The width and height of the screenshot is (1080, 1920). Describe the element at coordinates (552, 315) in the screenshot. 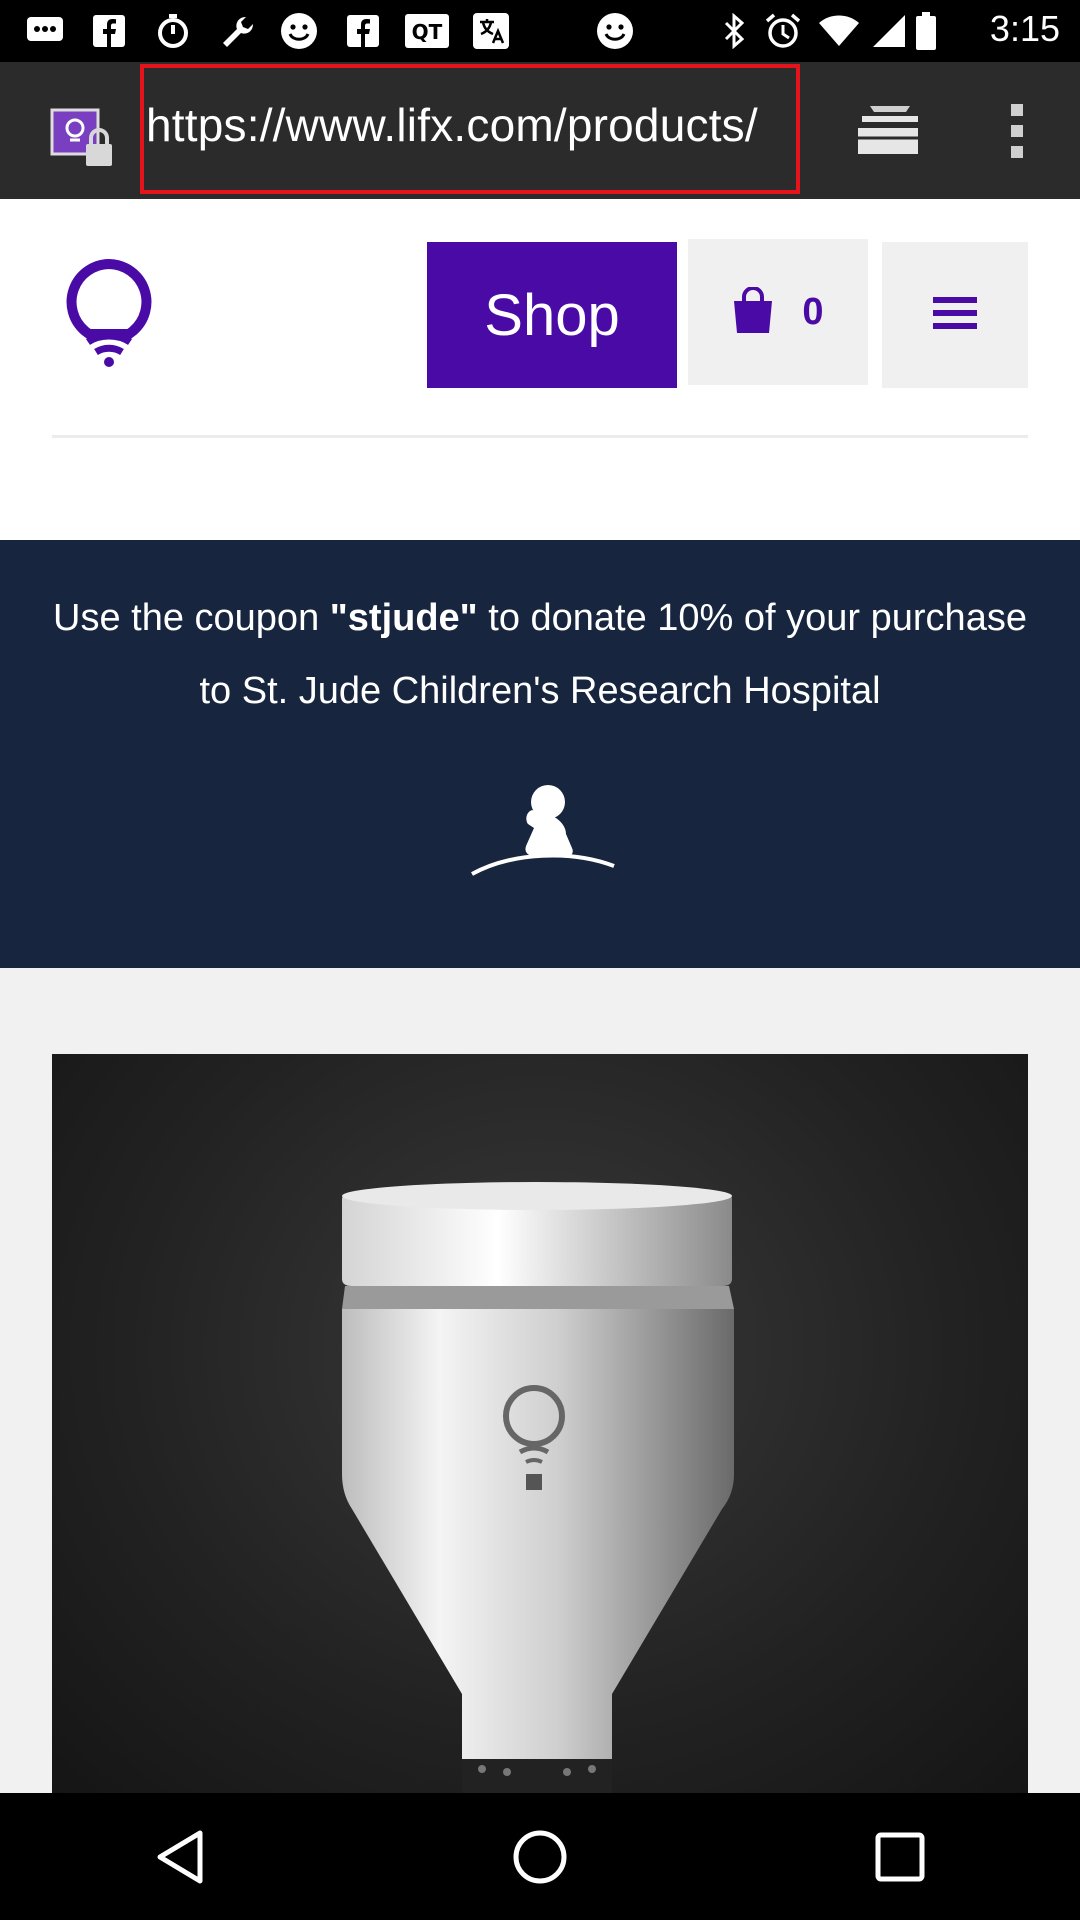

I see `shop-button: Shop` at that location.